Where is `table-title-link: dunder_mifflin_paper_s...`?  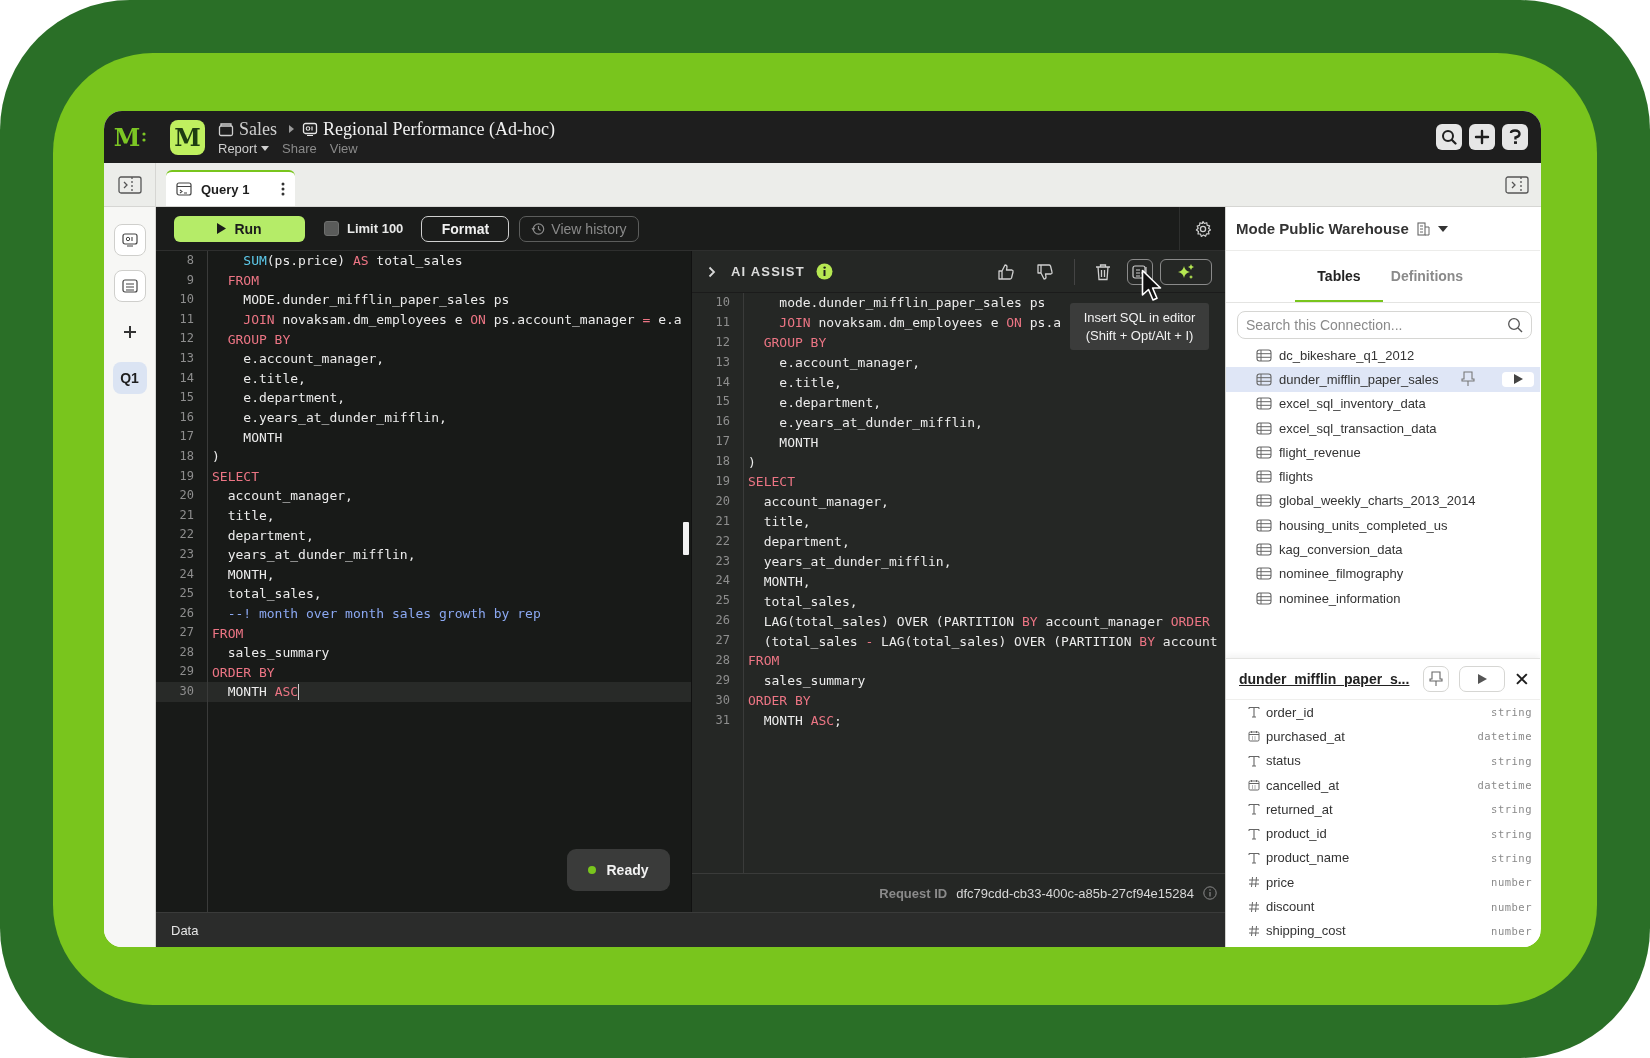 table-title-link: dunder_mifflin_paper_s... is located at coordinates (1324, 679).